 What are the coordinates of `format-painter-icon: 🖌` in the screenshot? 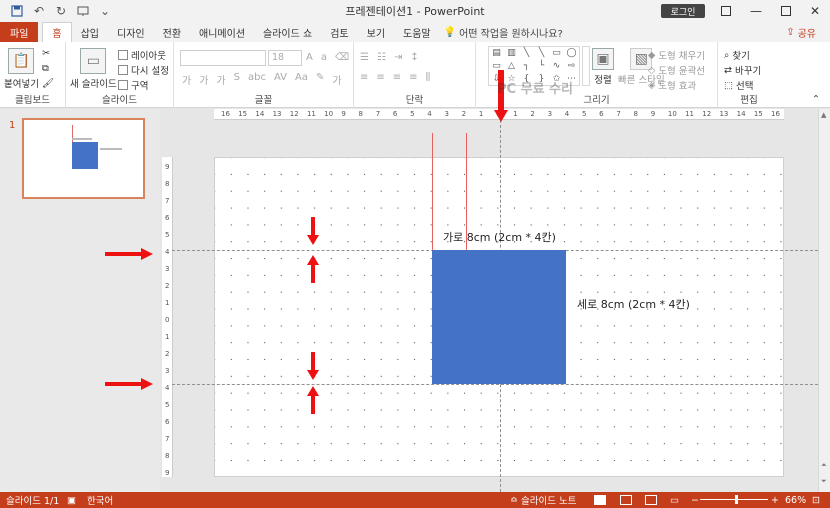 It's located at (48, 83).